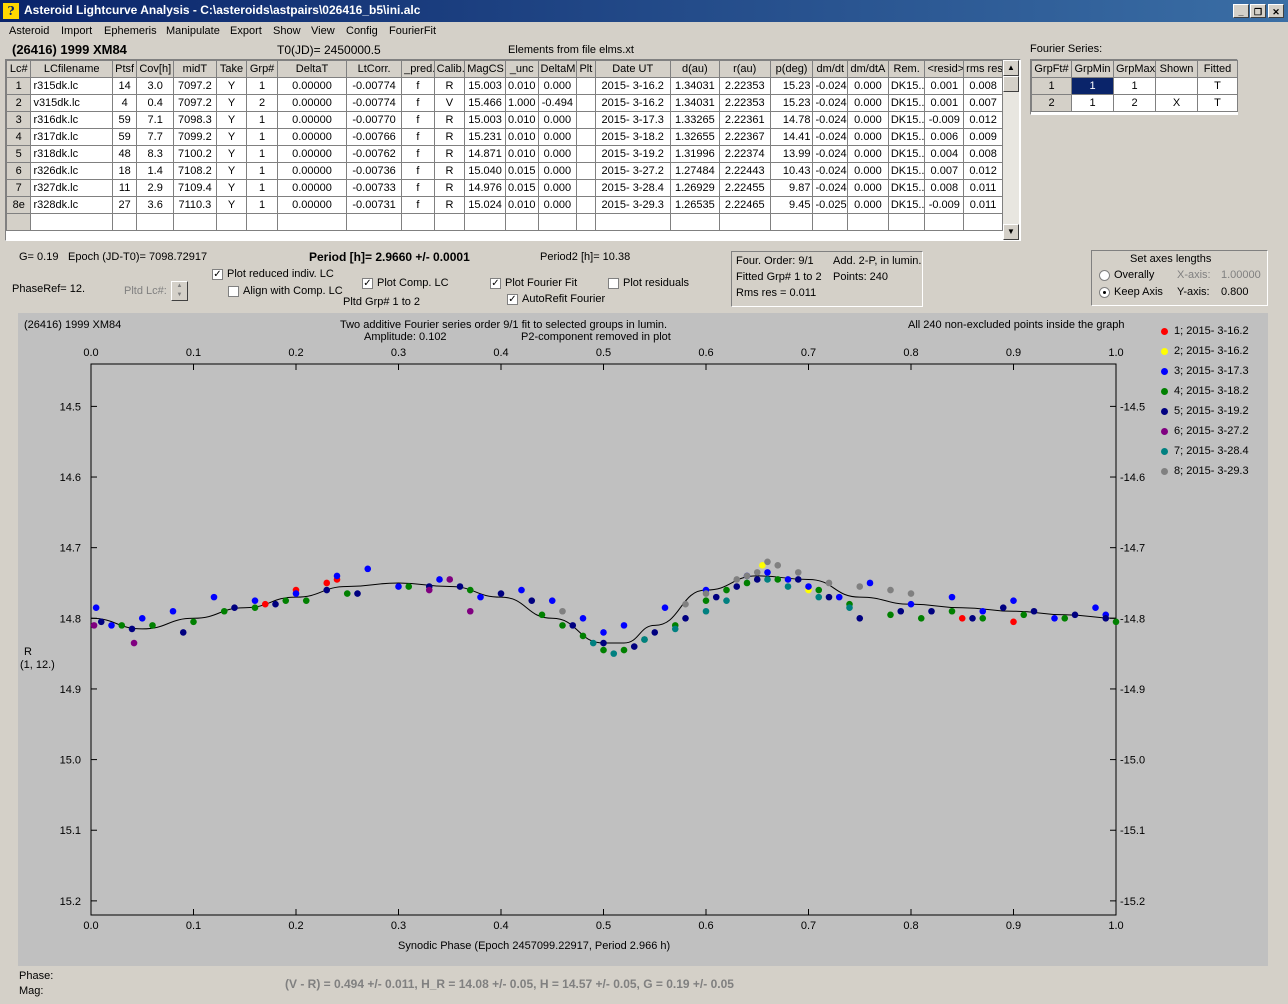  Describe the element at coordinates (944, 103) in the screenshot. I see `table-cell: 0.001` at that location.